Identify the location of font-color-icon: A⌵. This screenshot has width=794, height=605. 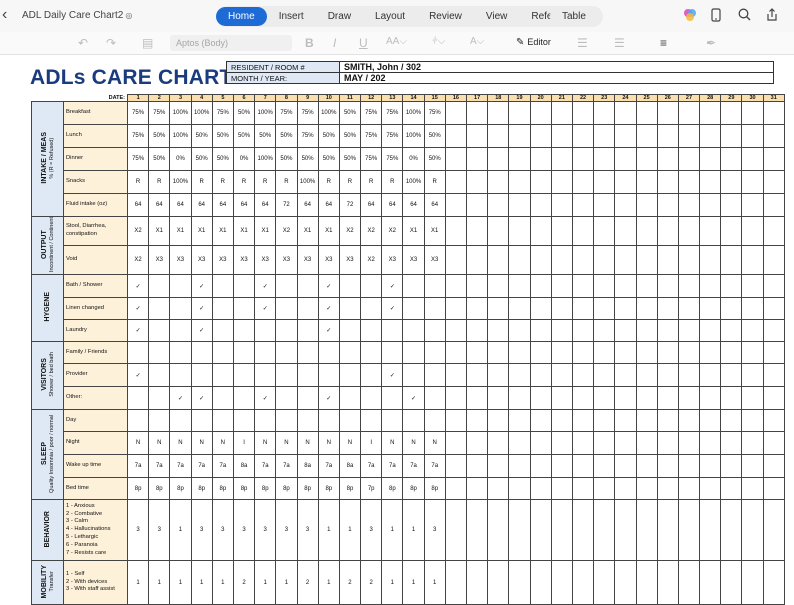
(477, 41).